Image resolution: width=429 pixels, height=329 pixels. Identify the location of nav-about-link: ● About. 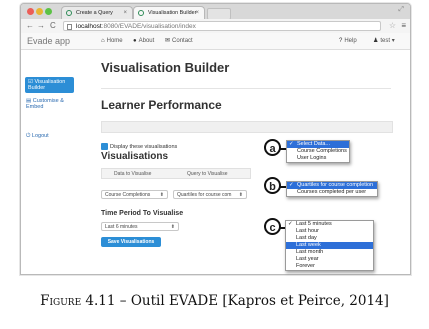
(143, 41).